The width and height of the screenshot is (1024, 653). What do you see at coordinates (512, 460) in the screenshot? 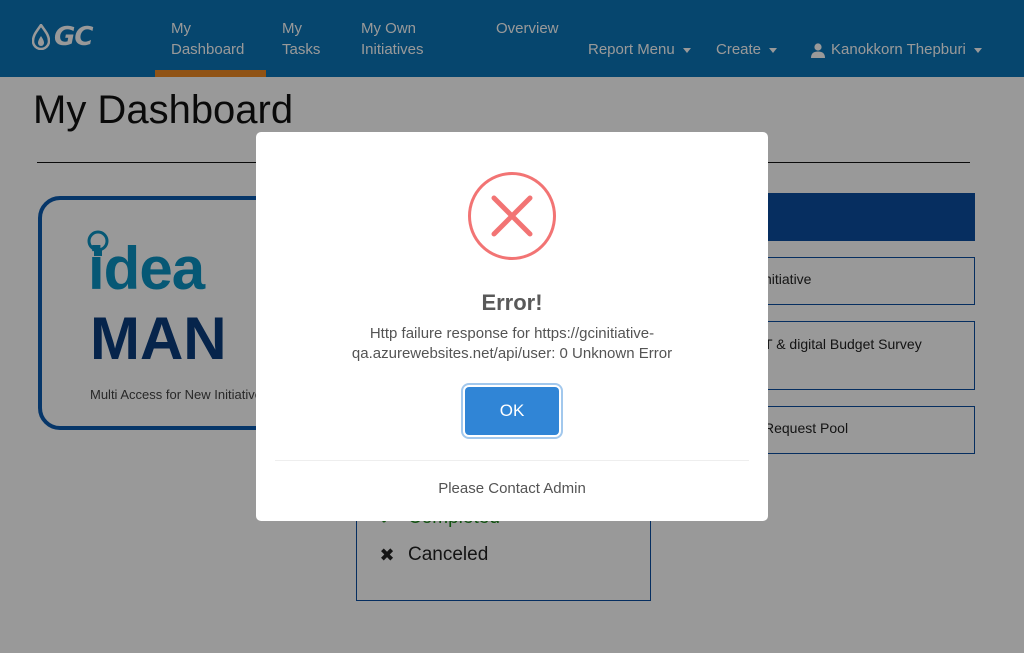
I see `dialog-footer-divider` at bounding box center [512, 460].